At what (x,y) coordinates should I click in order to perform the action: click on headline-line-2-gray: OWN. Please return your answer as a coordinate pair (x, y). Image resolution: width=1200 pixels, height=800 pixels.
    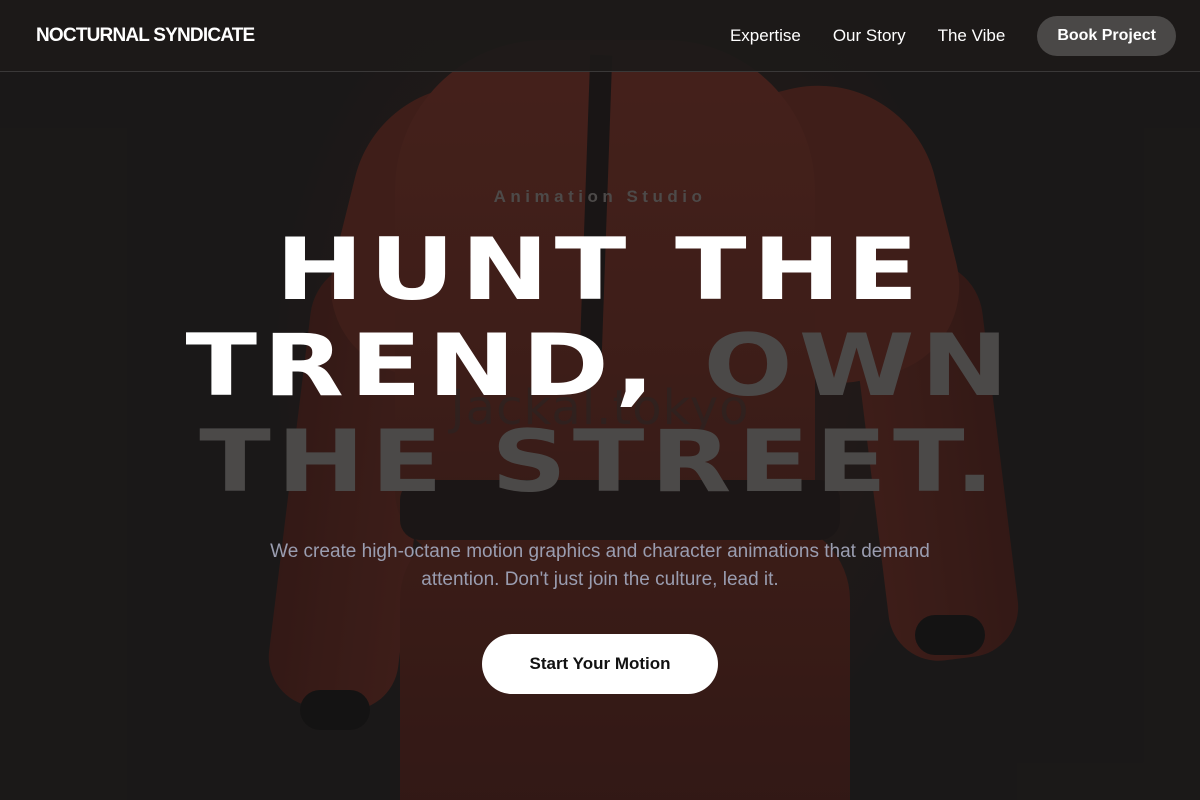
    Looking at the image, I should click on (859, 366).